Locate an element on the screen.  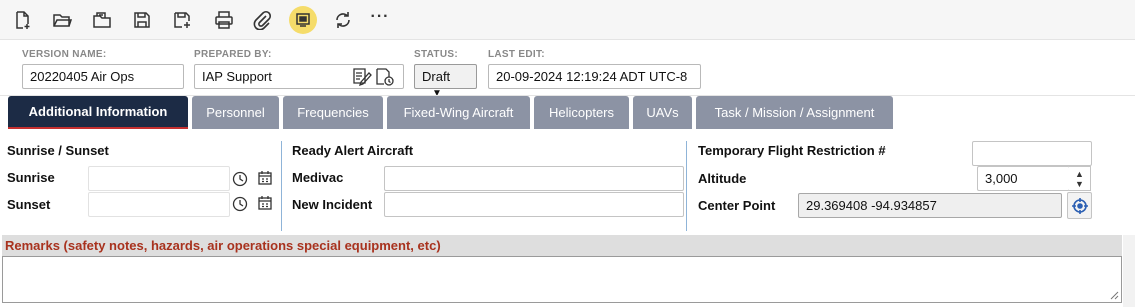
tab-helicopters: Helicopters is located at coordinates (581, 112).